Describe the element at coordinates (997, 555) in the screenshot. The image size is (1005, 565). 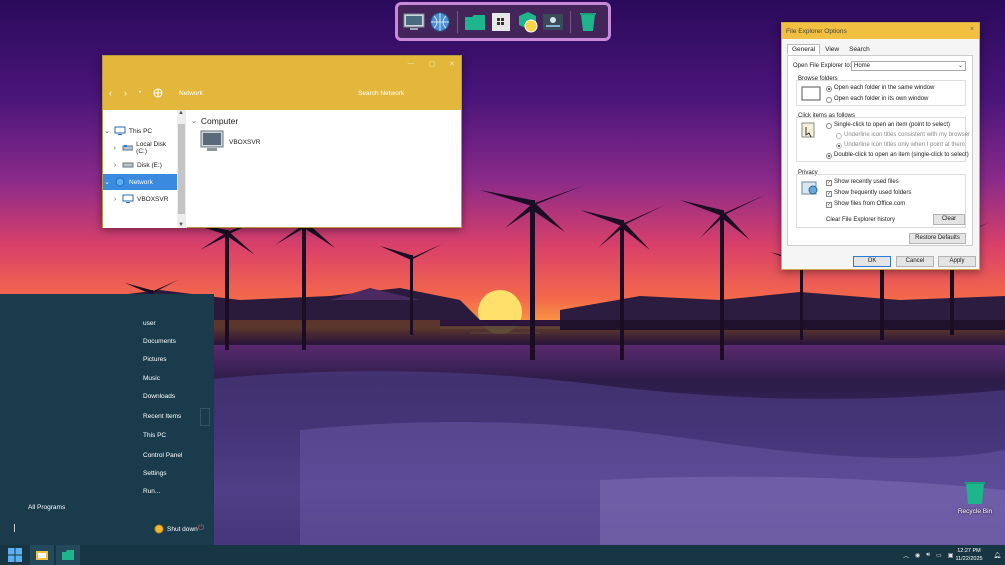
I see `notification-bell-icon: 🔔︎` at that location.